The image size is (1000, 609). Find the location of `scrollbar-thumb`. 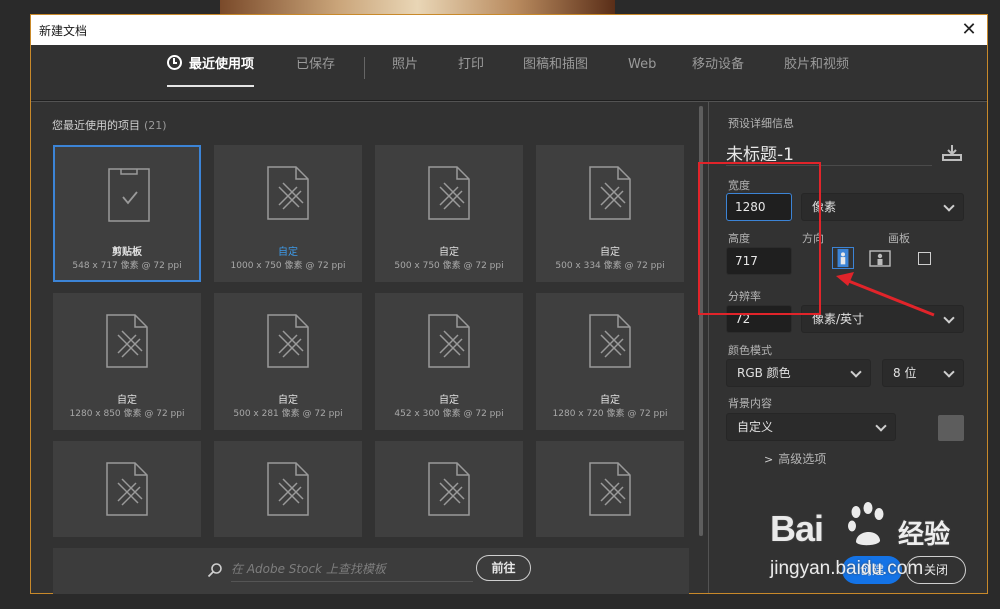

scrollbar-thumb is located at coordinates (701, 321).